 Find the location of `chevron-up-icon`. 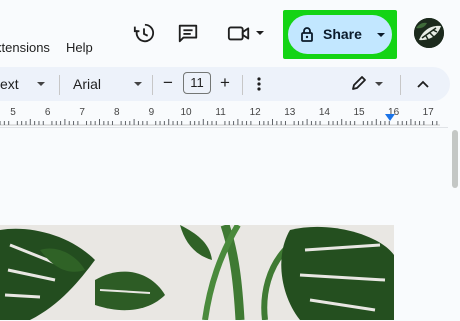

chevron-up-icon is located at coordinates (423, 84).